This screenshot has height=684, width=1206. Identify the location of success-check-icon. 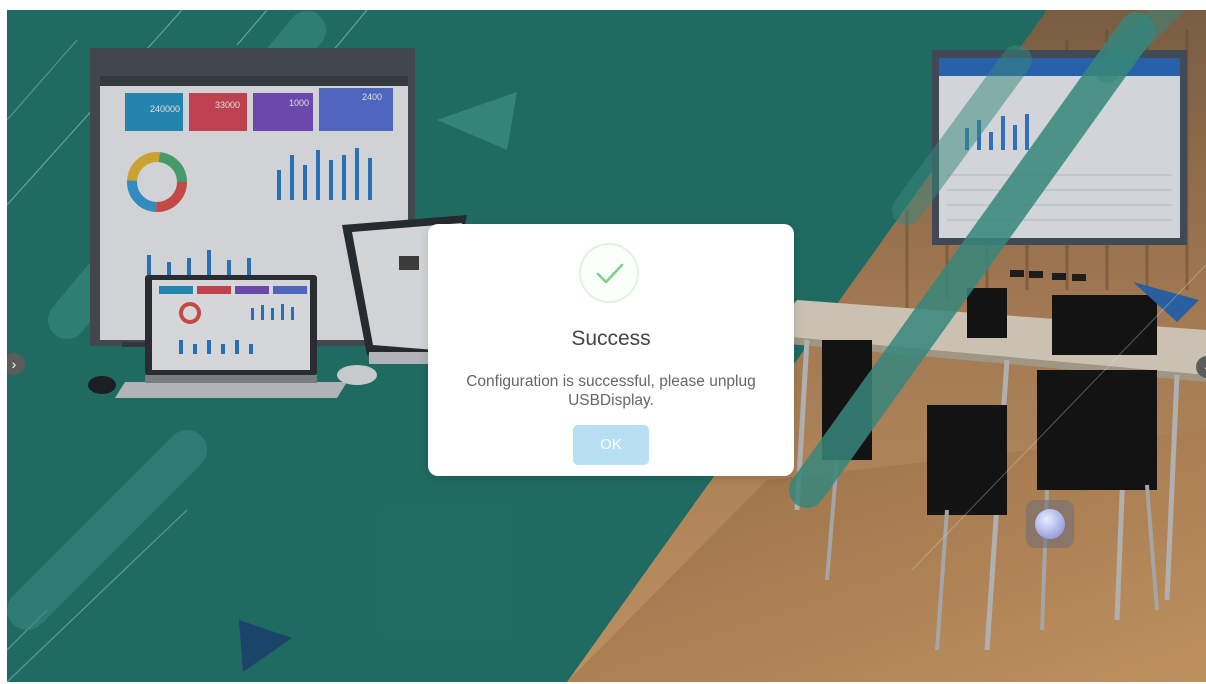
(609, 273).